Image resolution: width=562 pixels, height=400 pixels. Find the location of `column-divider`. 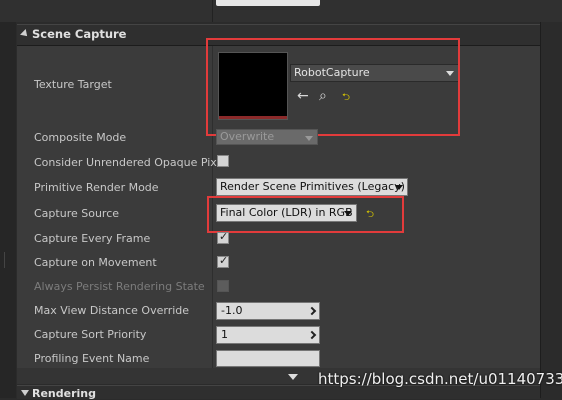

column-divider is located at coordinates (212, 11).